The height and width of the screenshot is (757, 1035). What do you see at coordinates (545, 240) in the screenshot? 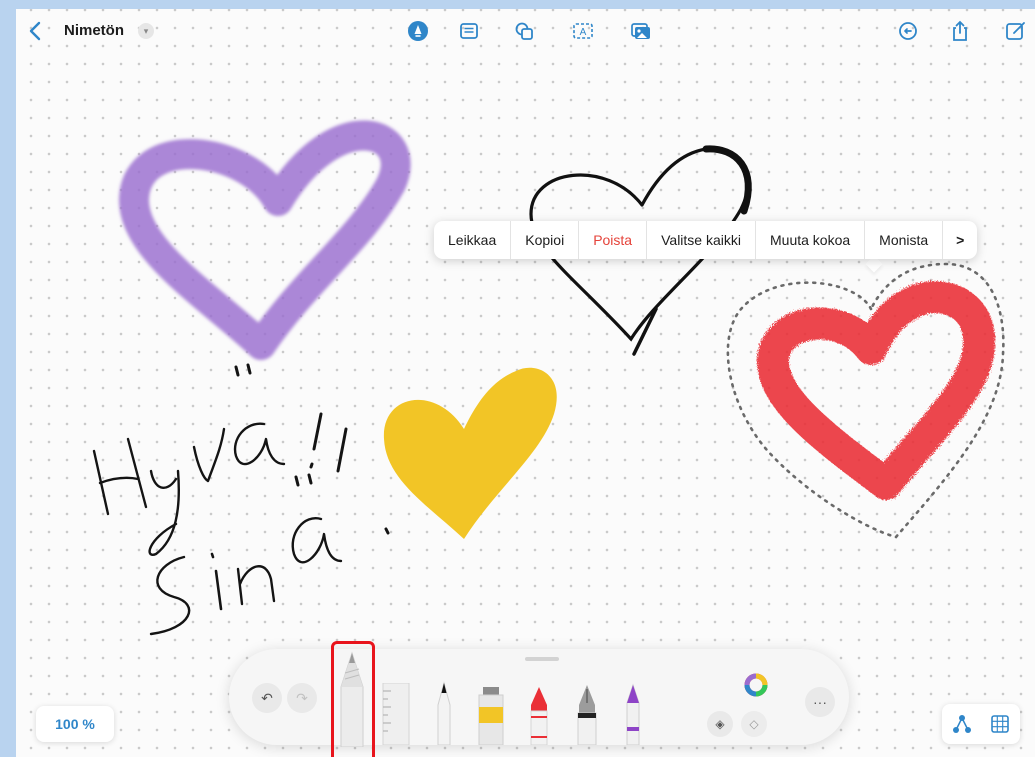
I see `menu-item-copy: Kopioi` at bounding box center [545, 240].